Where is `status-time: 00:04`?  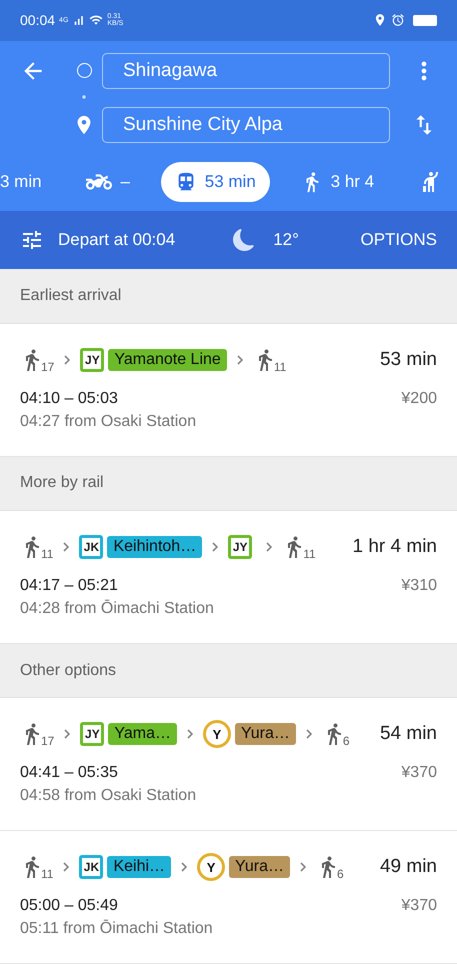 status-time: 00:04 is located at coordinates (38, 20).